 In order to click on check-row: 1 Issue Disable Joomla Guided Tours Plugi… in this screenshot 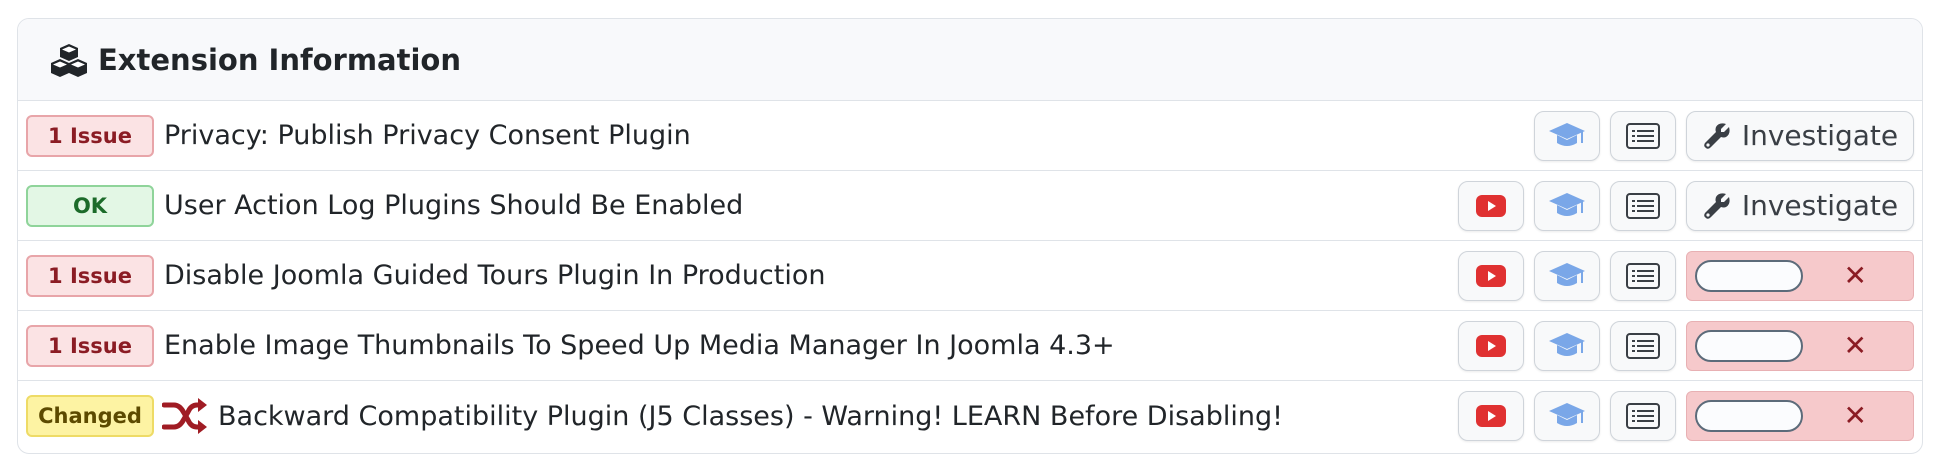, I will do `click(970, 276)`.